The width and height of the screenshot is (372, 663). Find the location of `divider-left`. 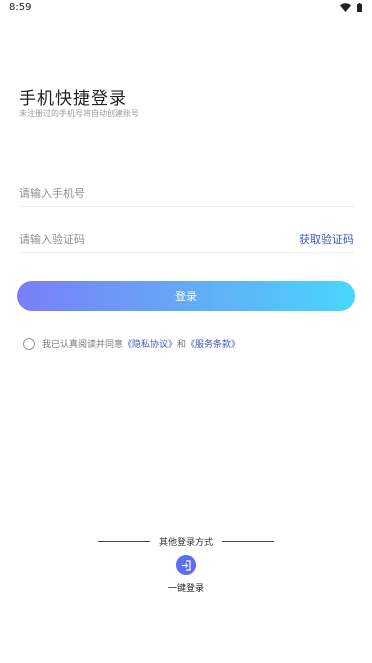

divider-left is located at coordinates (123, 541).